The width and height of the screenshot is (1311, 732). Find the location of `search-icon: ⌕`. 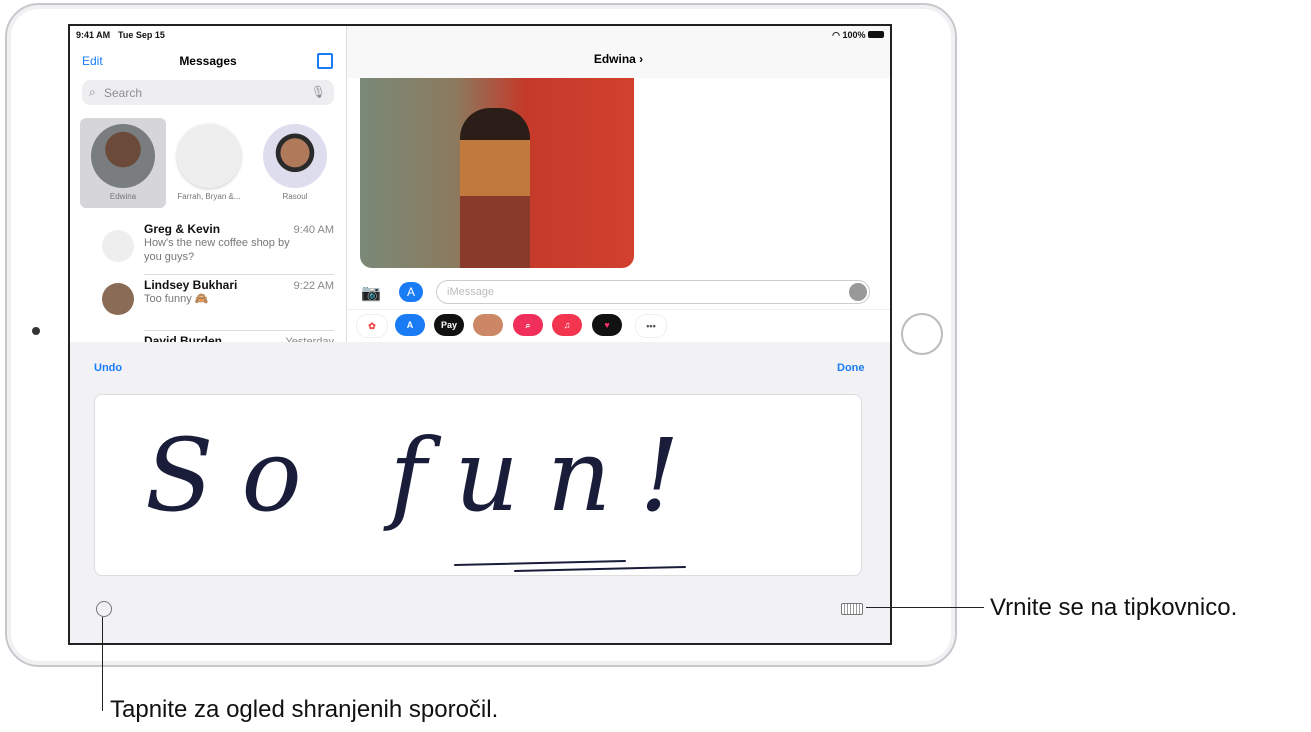

search-icon: ⌕ is located at coordinates (92, 92).